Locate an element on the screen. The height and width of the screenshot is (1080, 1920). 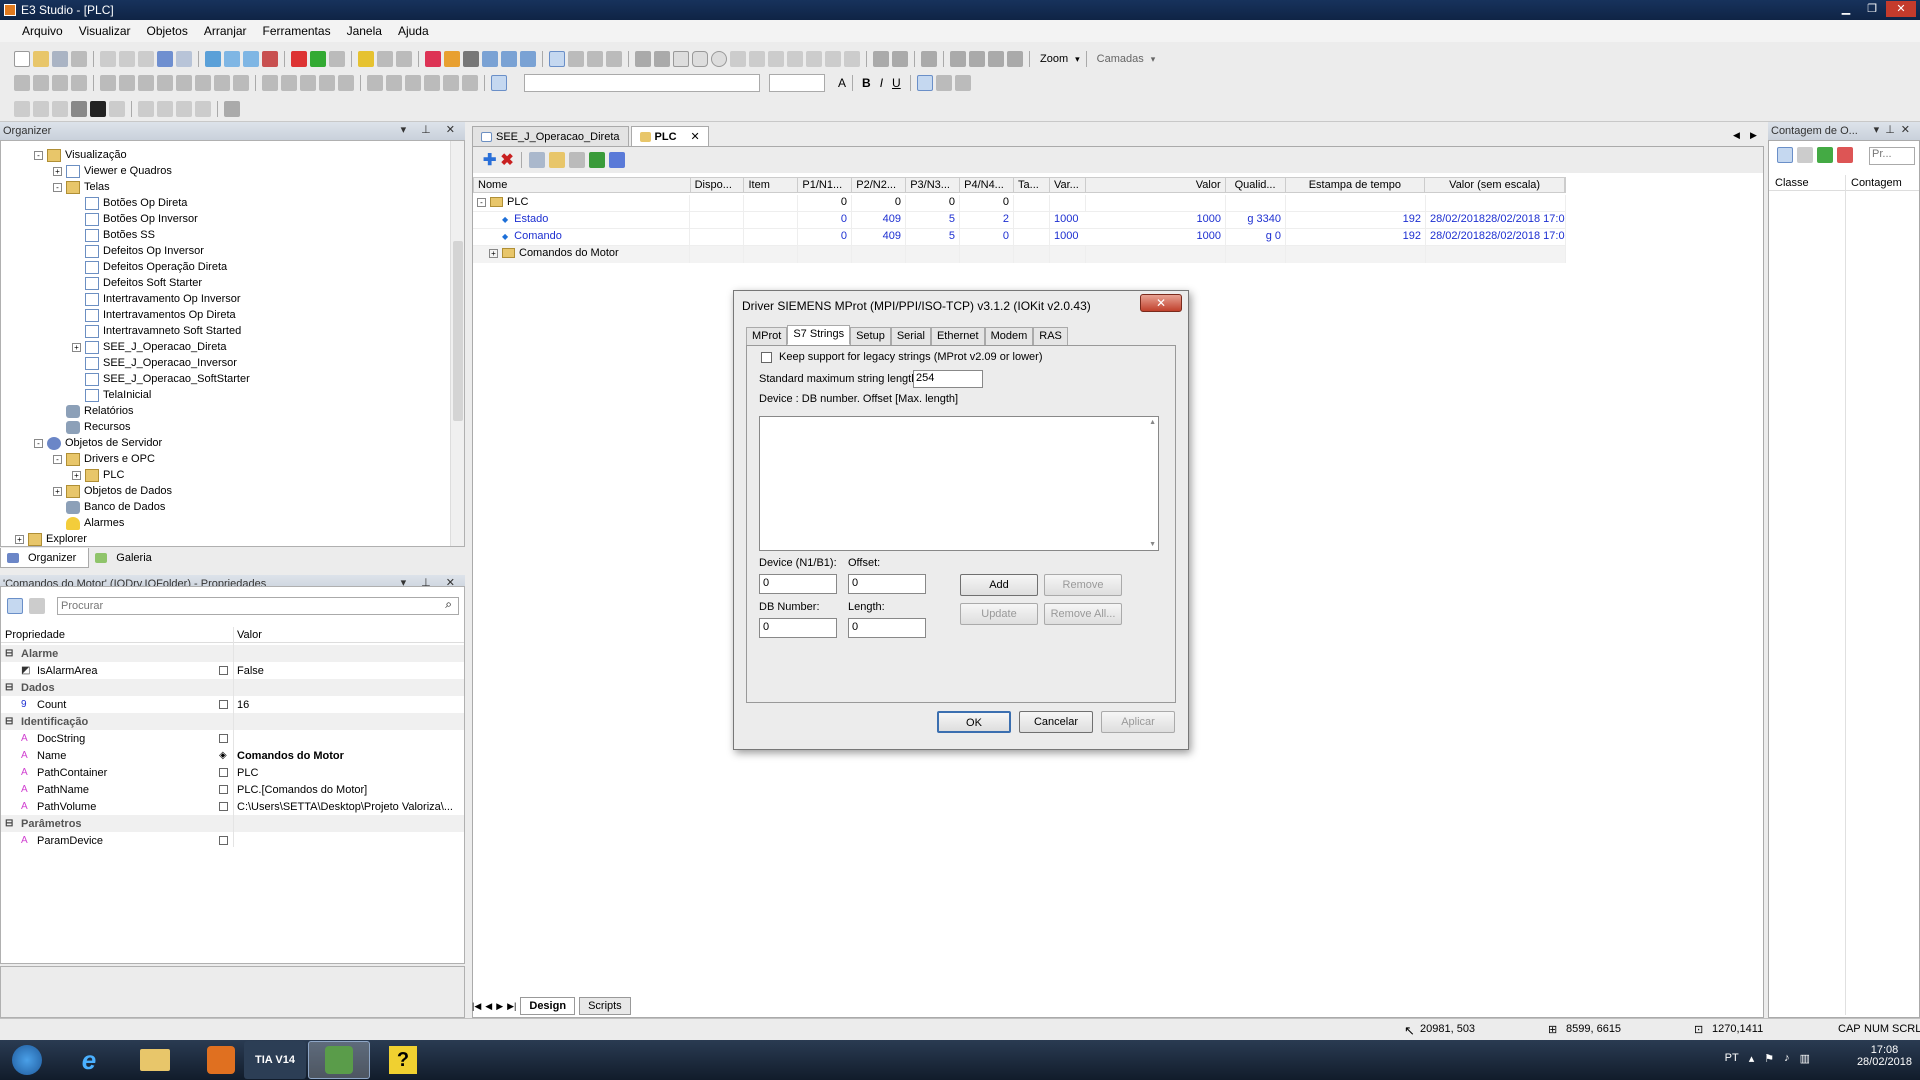
grid-cell: g 3340 is located at coordinates (1256, 220).